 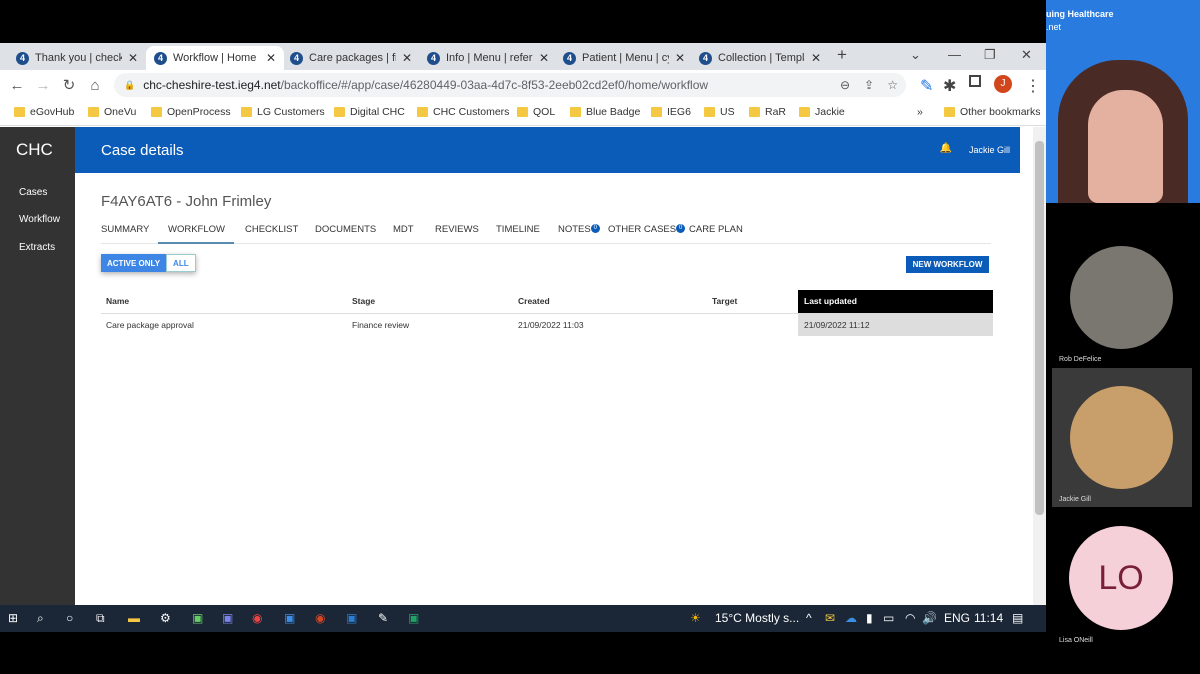 I want to click on puzzle-icon: ✱, so click(x=949, y=86).